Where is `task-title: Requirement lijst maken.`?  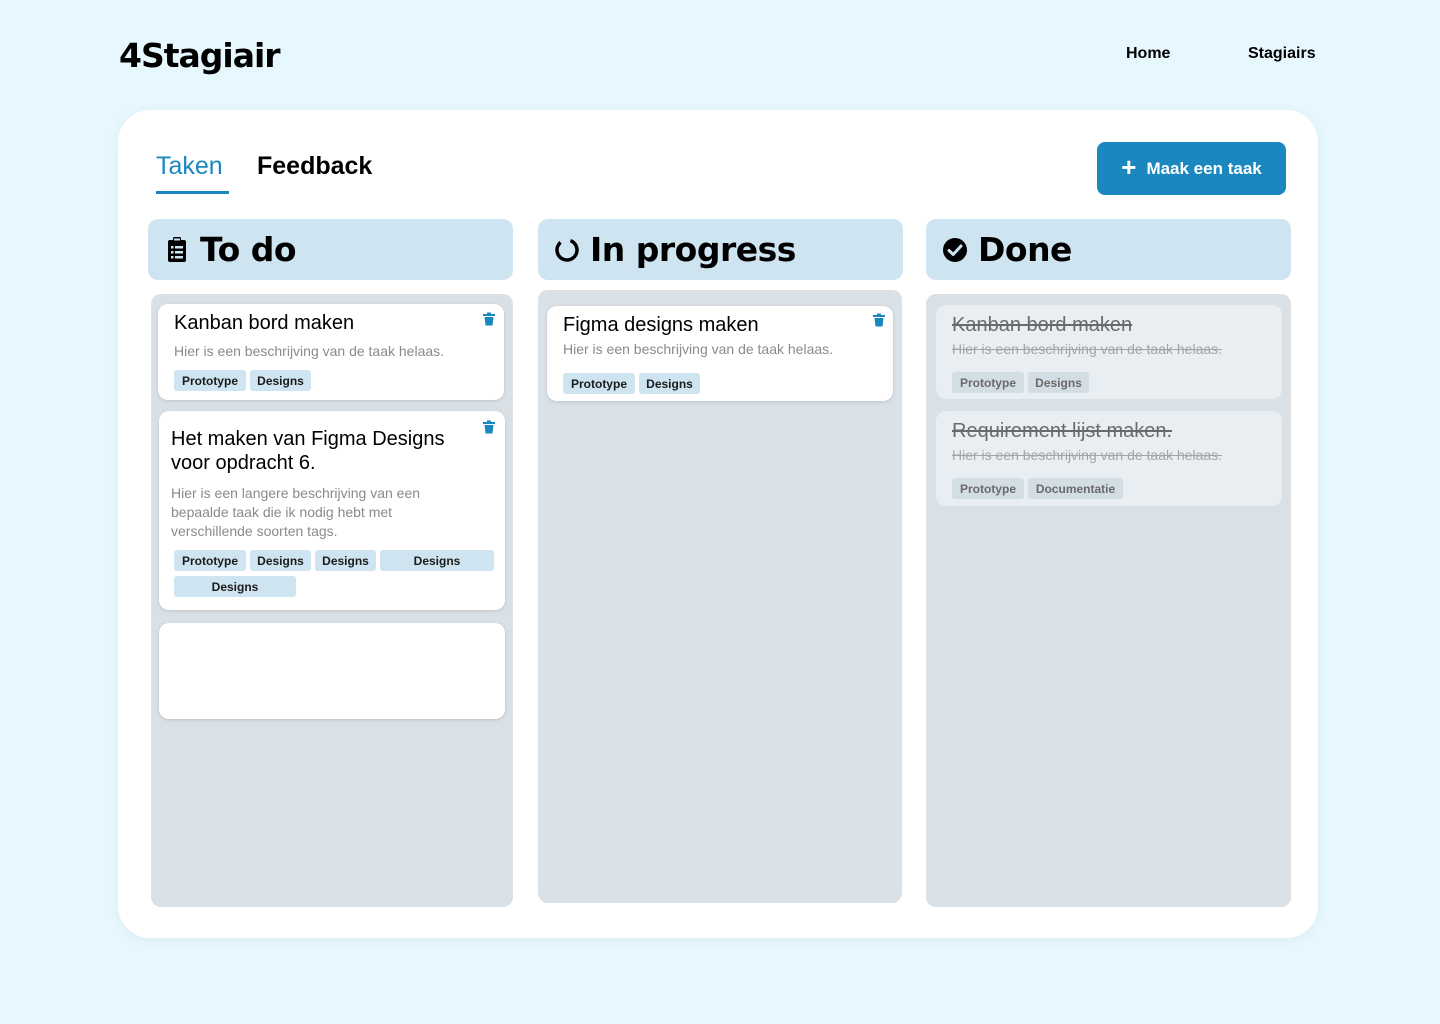
task-title: Requirement lijst maken. is located at coordinates (1062, 431).